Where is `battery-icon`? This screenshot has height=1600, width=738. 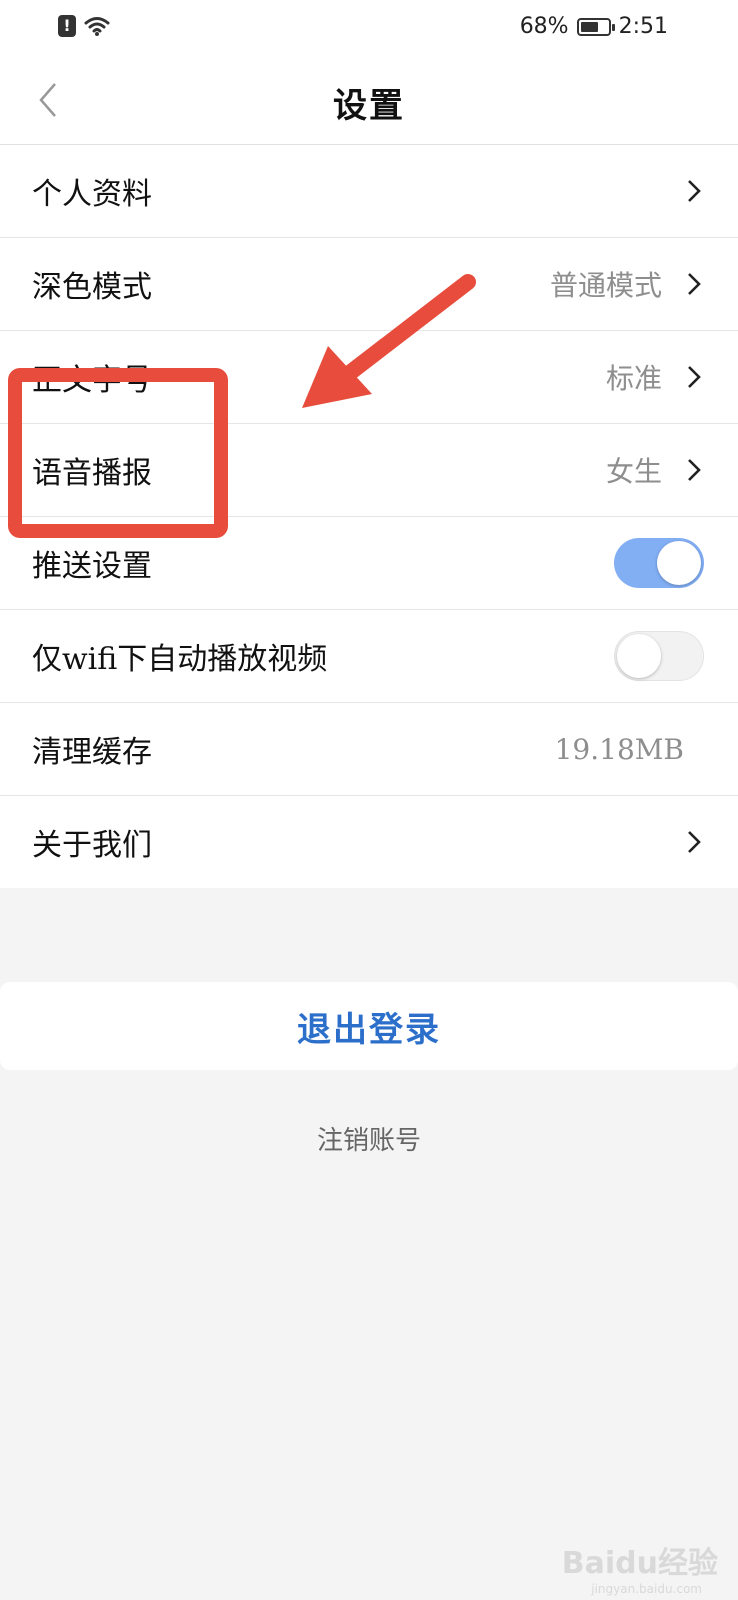
battery-icon is located at coordinates (595, 26).